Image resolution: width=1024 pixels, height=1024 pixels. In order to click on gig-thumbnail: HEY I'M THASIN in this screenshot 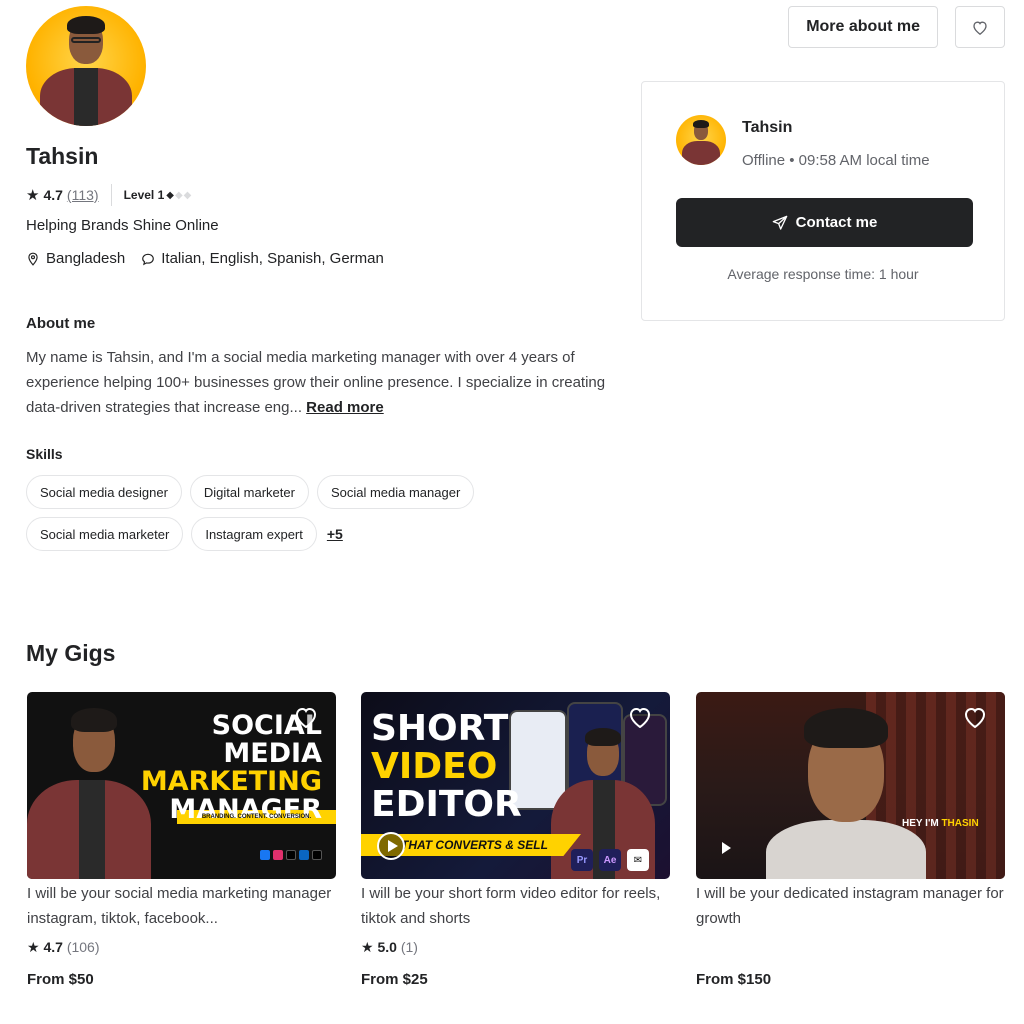, I will do `click(850, 785)`.